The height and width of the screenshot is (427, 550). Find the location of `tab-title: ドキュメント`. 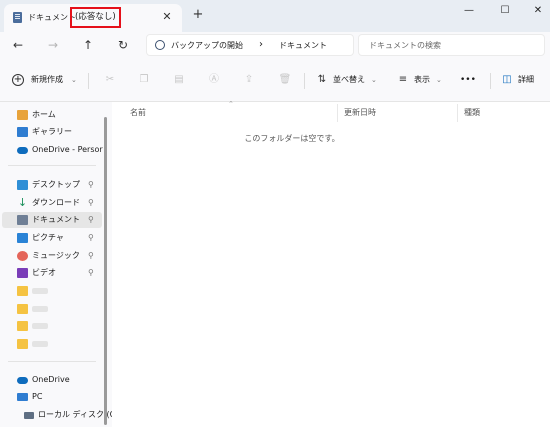

tab-title: ドキュメント is located at coordinates (52, 17).